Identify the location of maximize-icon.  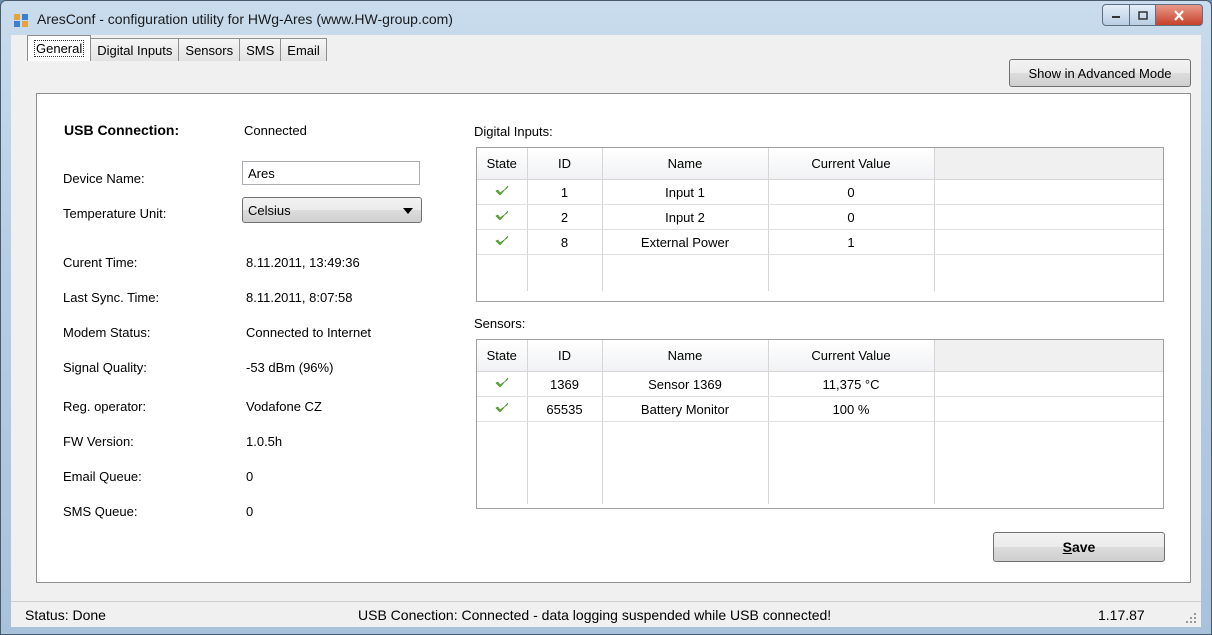
(1142, 15).